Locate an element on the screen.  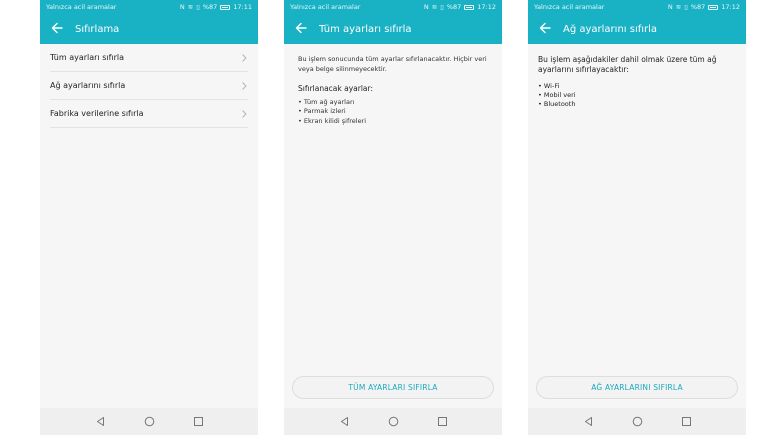
menu-item-label: Tüm ayarları sıfırla is located at coordinates (87, 57).